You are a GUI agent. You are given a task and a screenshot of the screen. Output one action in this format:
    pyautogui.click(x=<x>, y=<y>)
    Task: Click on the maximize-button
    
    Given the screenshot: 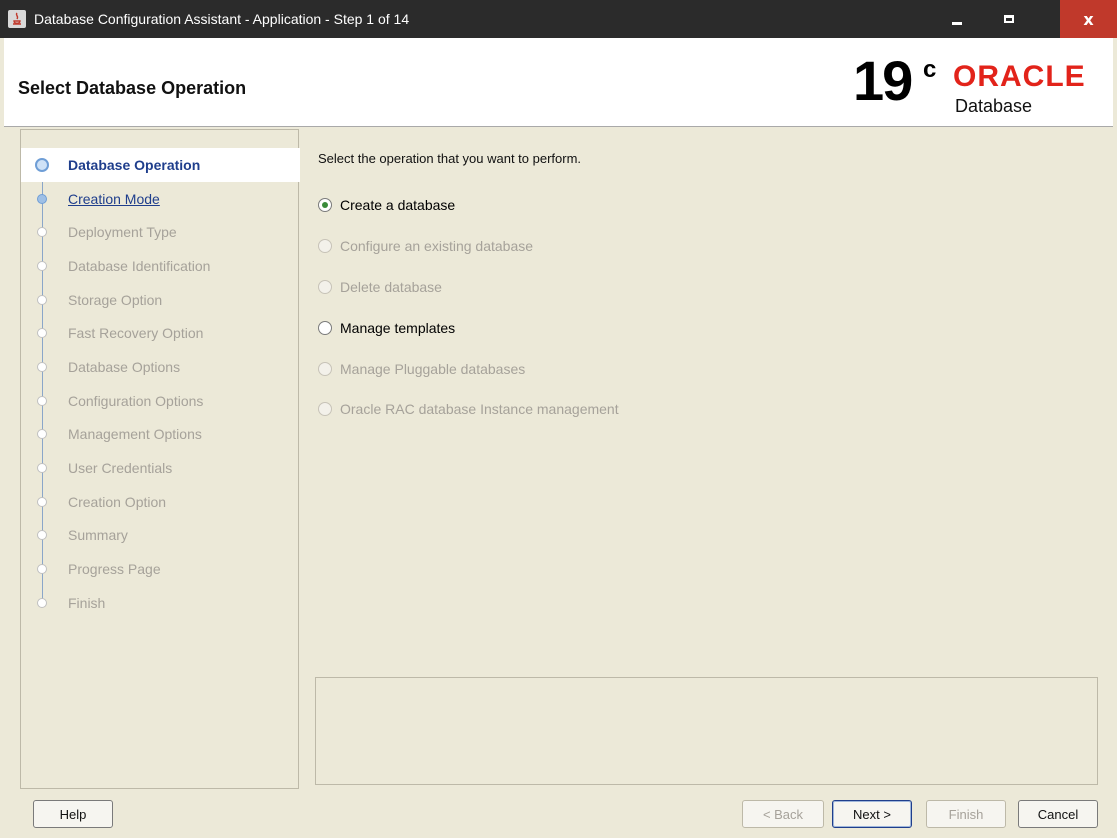 What is the action you would take?
    pyautogui.click(x=1009, y=19)
    